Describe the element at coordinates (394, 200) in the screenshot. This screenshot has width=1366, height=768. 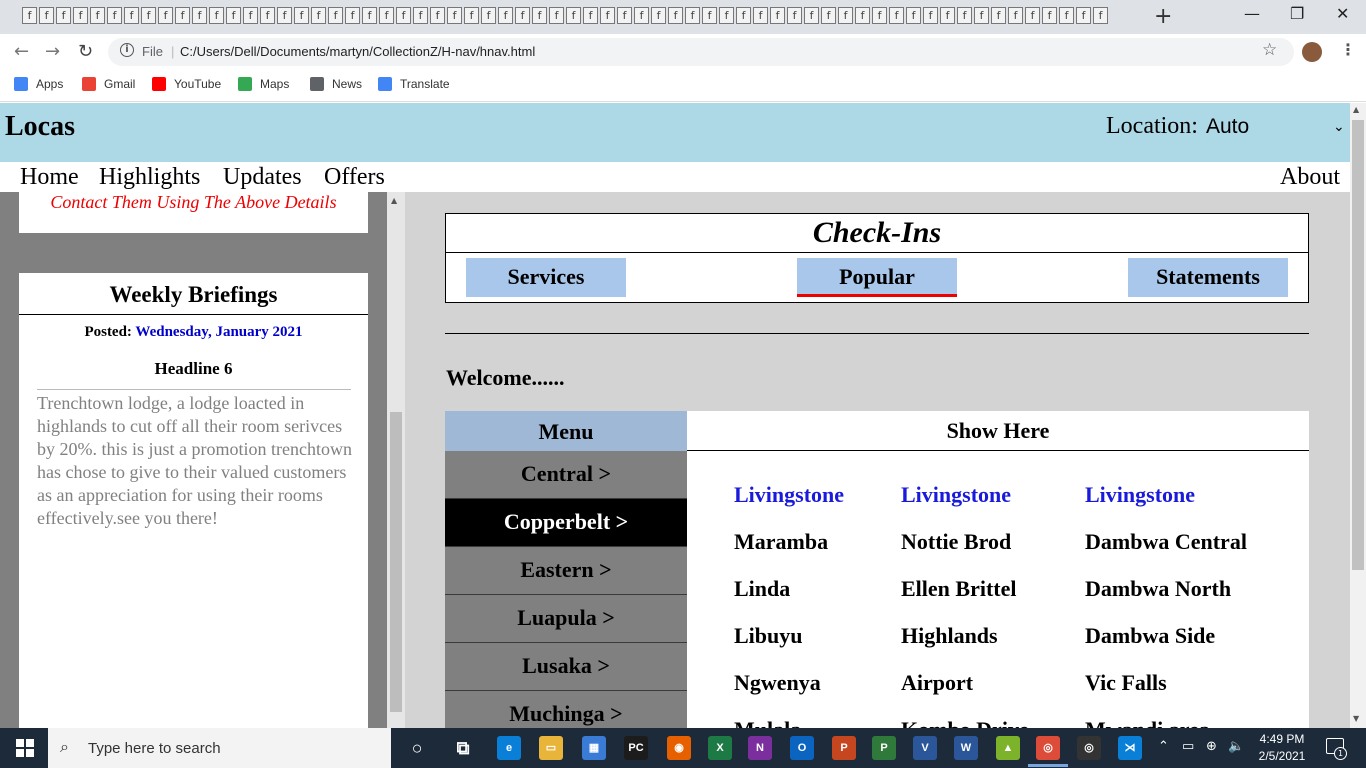
I see `scroll-up-arrow-icon: ▲` at that location.